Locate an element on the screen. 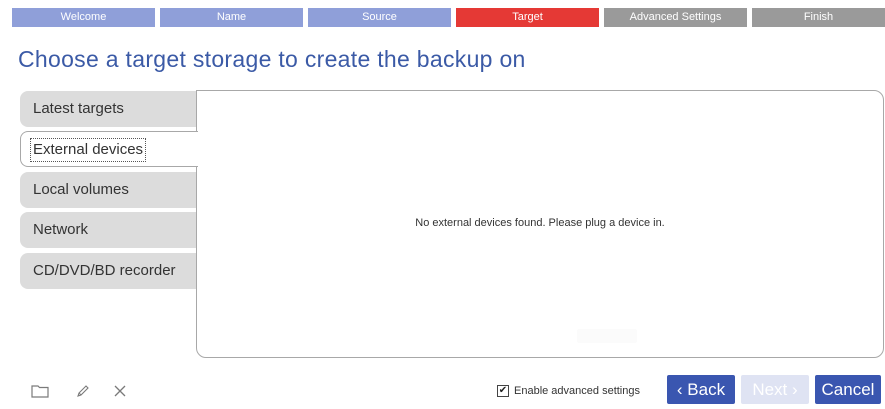 The width and height of the screenshot is (885, 409). step-target: Target is located at coordinates (527, 17).